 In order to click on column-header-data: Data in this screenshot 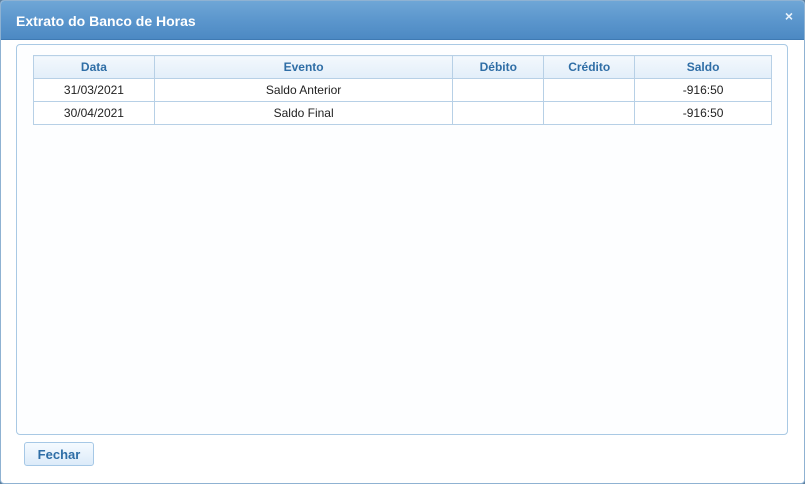, I will do `click(94, 67)`.